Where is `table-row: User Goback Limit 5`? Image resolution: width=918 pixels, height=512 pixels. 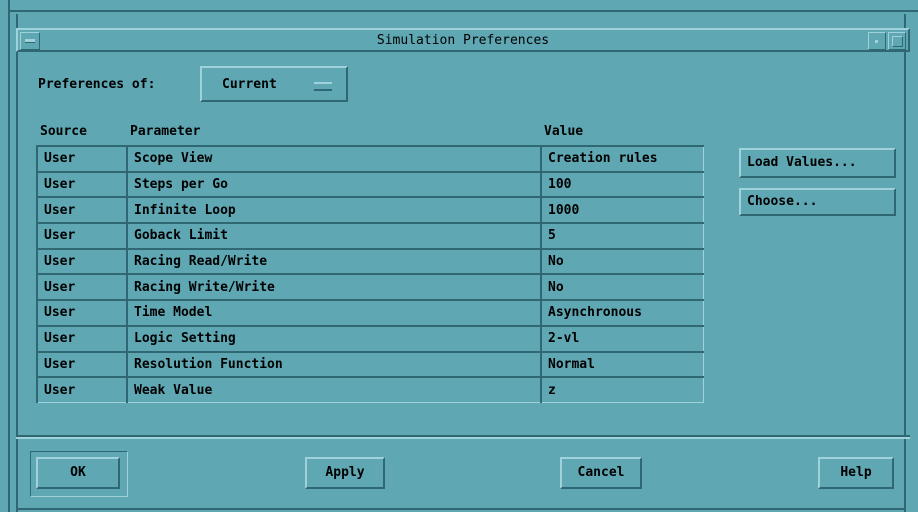
table-row: User Goback Limit 5 is located at coordinates (370, 236).